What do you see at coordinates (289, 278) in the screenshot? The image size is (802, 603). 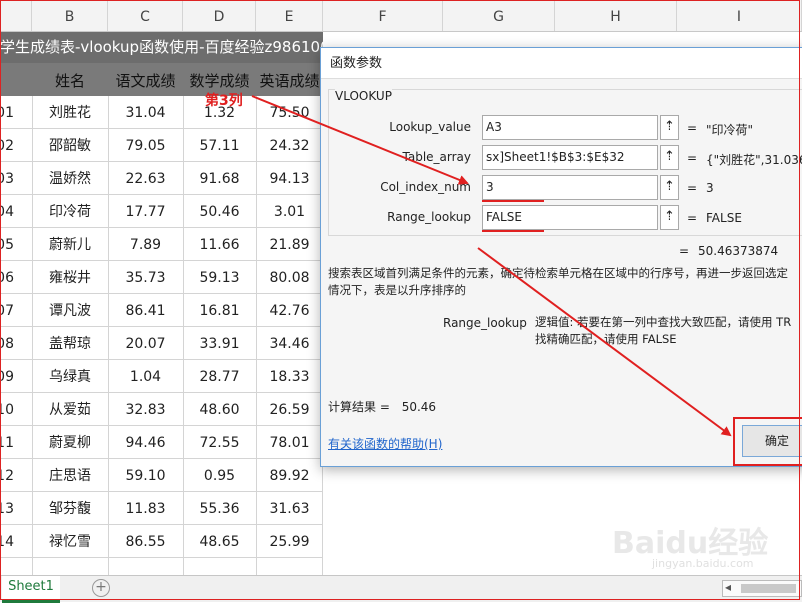 I see `english-score-cell: 80.08` at bounding box center [289, 278].